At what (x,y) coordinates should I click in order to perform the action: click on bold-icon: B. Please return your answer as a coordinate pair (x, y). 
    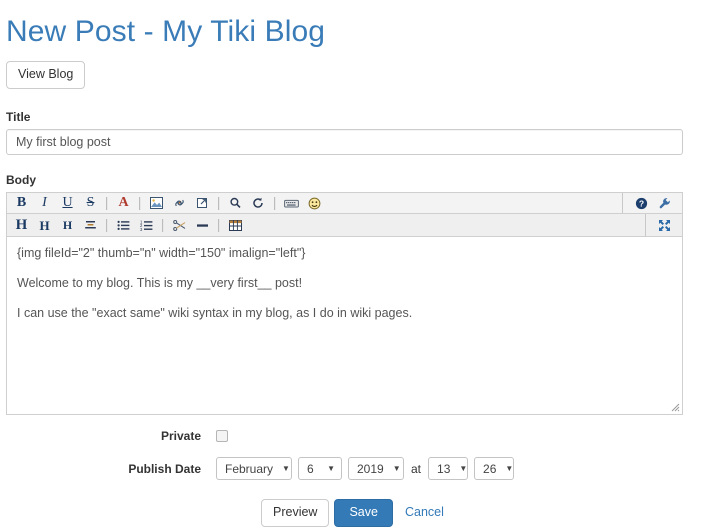
    Looking at the image, I should click on (21, 203).